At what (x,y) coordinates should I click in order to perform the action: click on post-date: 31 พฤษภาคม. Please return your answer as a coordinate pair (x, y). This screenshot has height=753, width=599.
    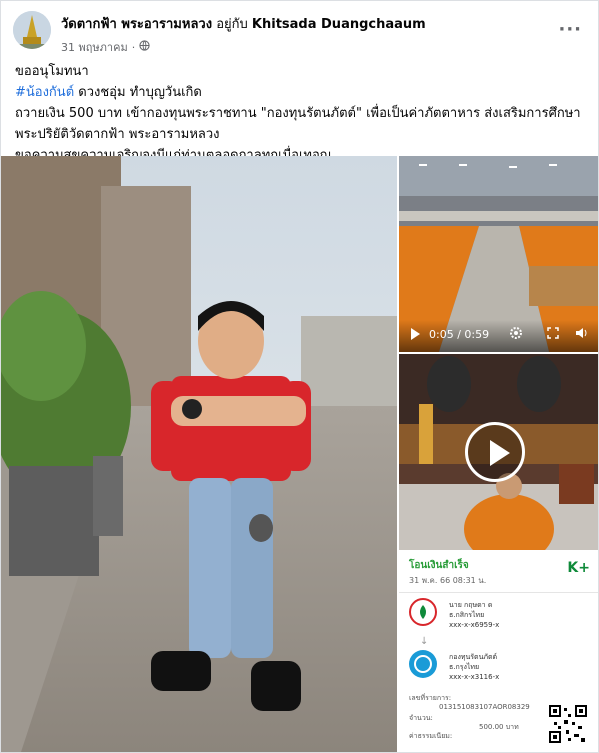
    Looking at the image, I should click on (94, 47).